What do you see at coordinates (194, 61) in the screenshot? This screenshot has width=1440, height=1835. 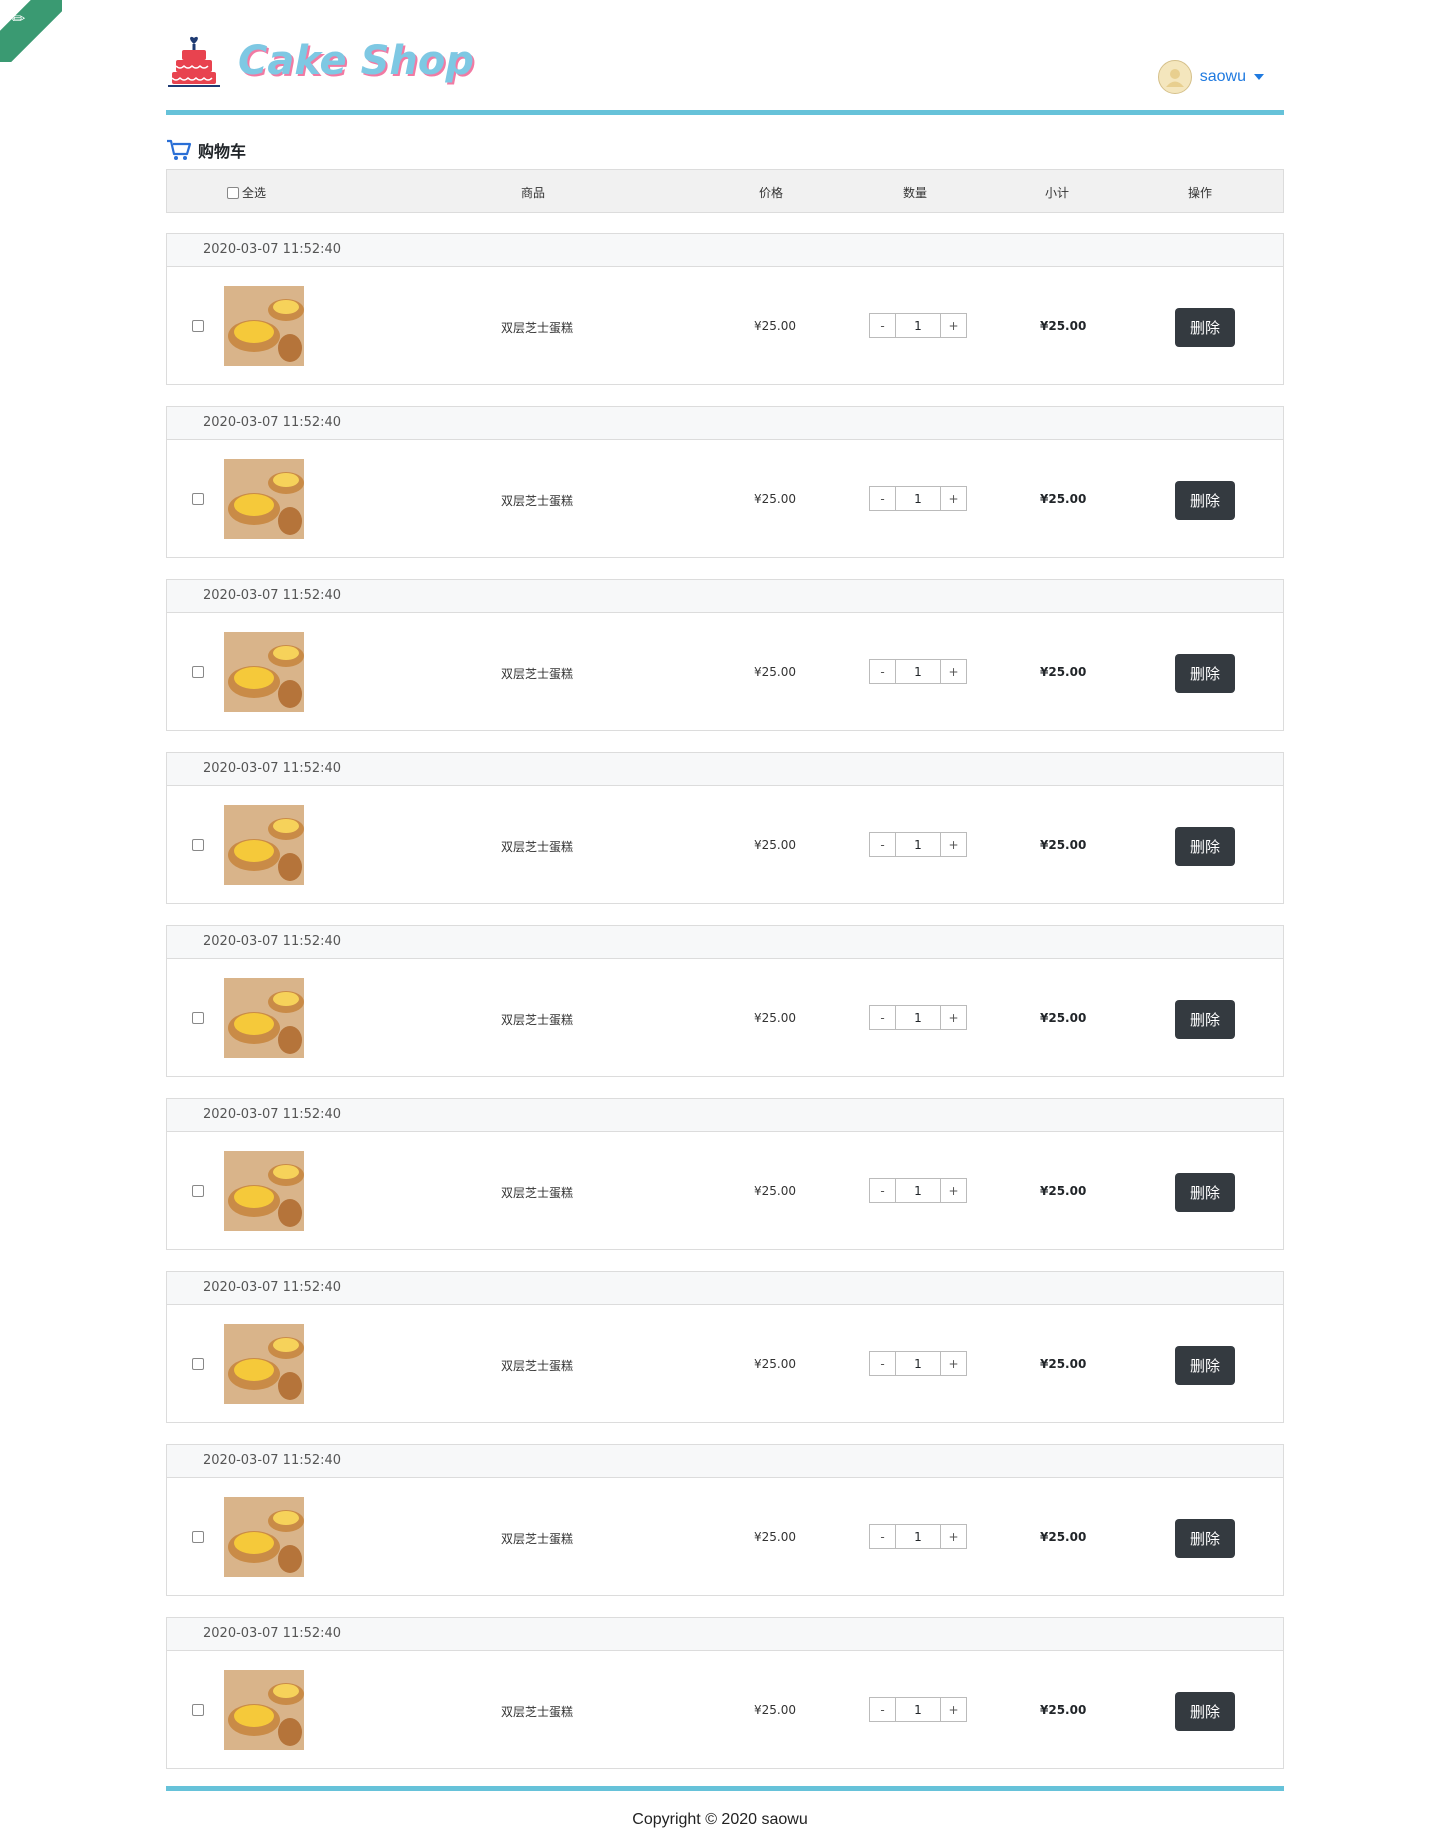 I see `cake-icon` at bounding box center [194, 61].